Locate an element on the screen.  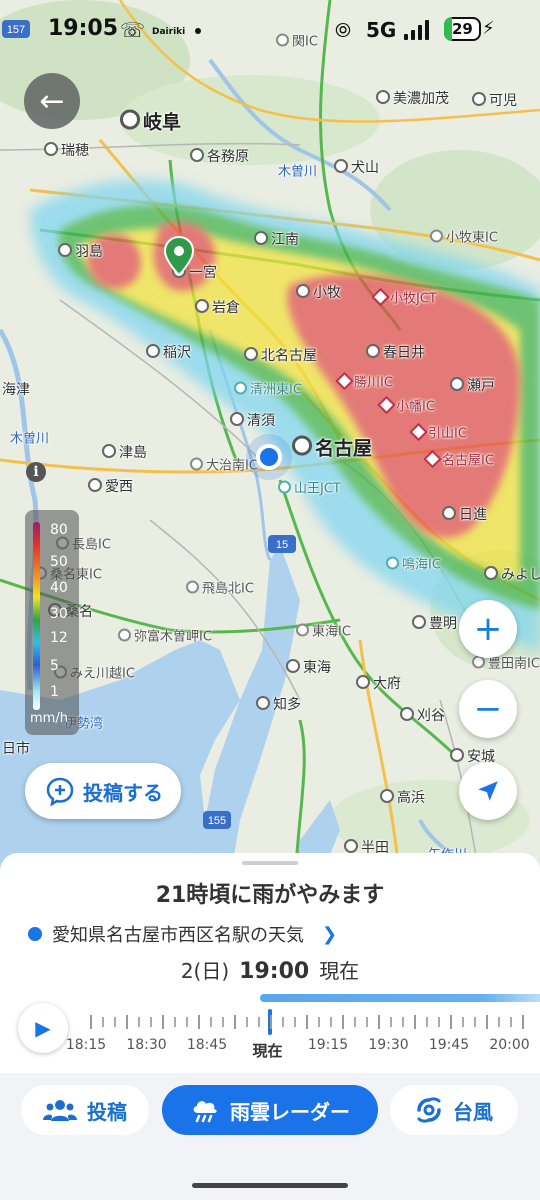
play-button: ▶ is located at coordinates (43, 1028).